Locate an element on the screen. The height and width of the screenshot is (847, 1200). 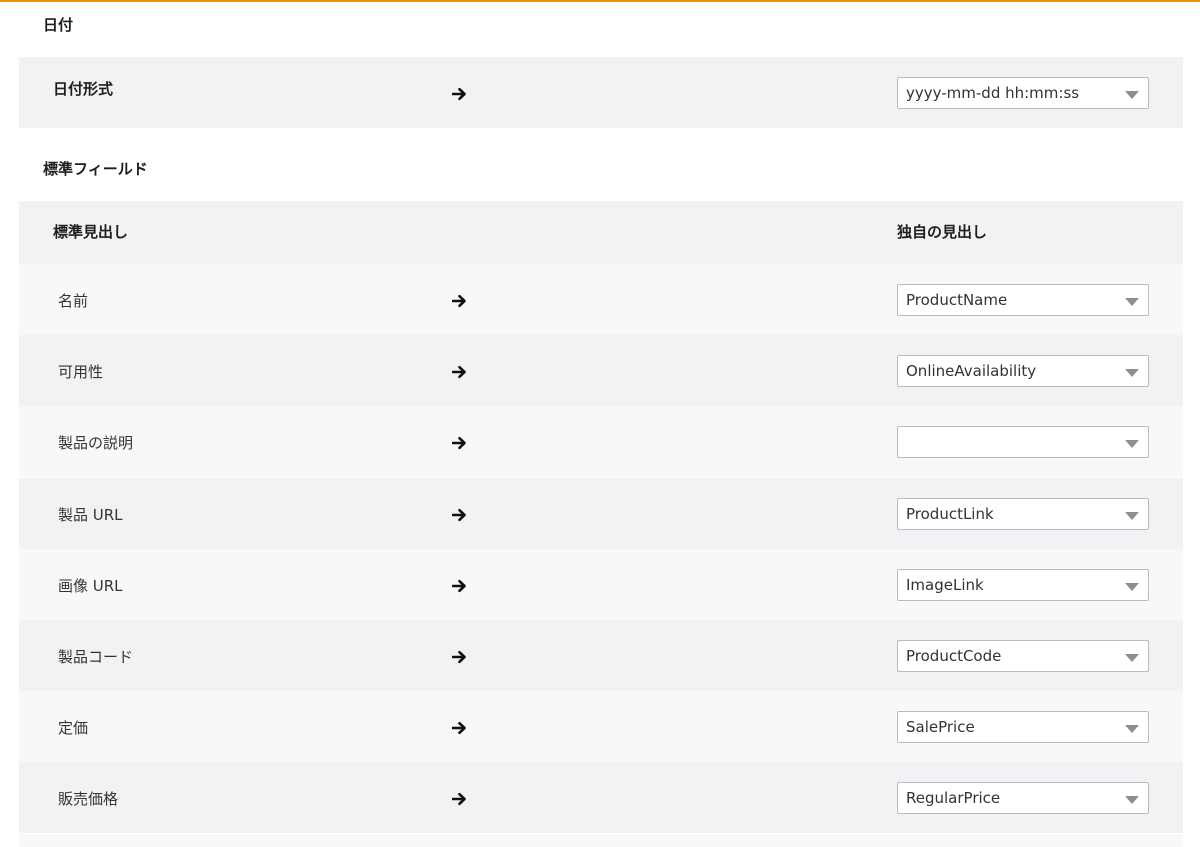
field-label: 製品コード is located at coordinates (96, 657).